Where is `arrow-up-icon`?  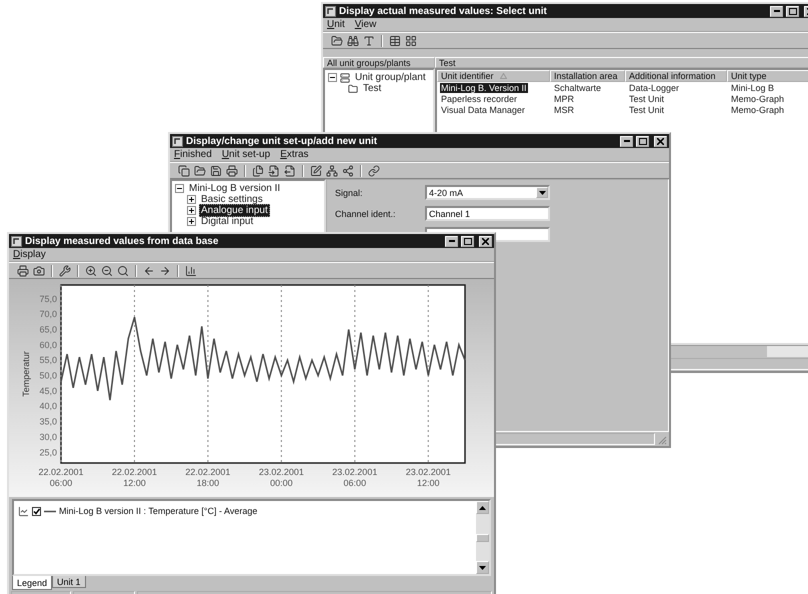
arrow-up-icon is located at coordinates (482, 508).